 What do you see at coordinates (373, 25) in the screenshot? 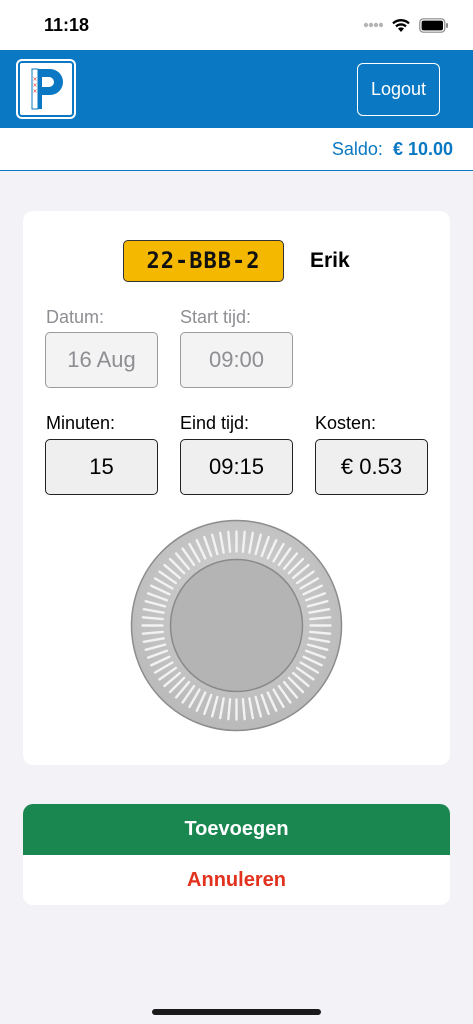
I see `signal-dots-icon` at bounding box center [373, 25].